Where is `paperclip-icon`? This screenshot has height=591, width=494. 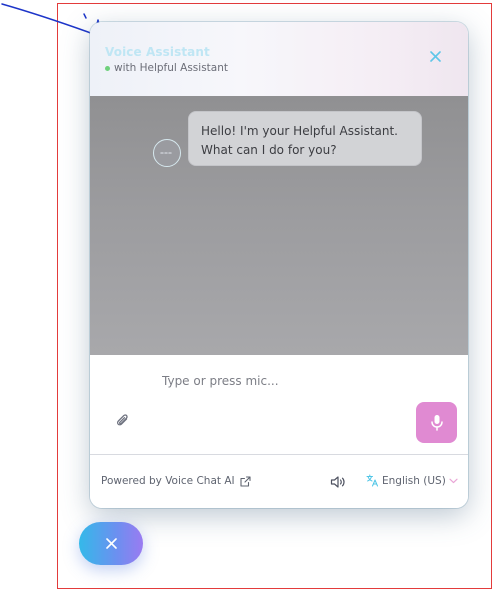 paperclip-icon is located at coordinates (122, 420).